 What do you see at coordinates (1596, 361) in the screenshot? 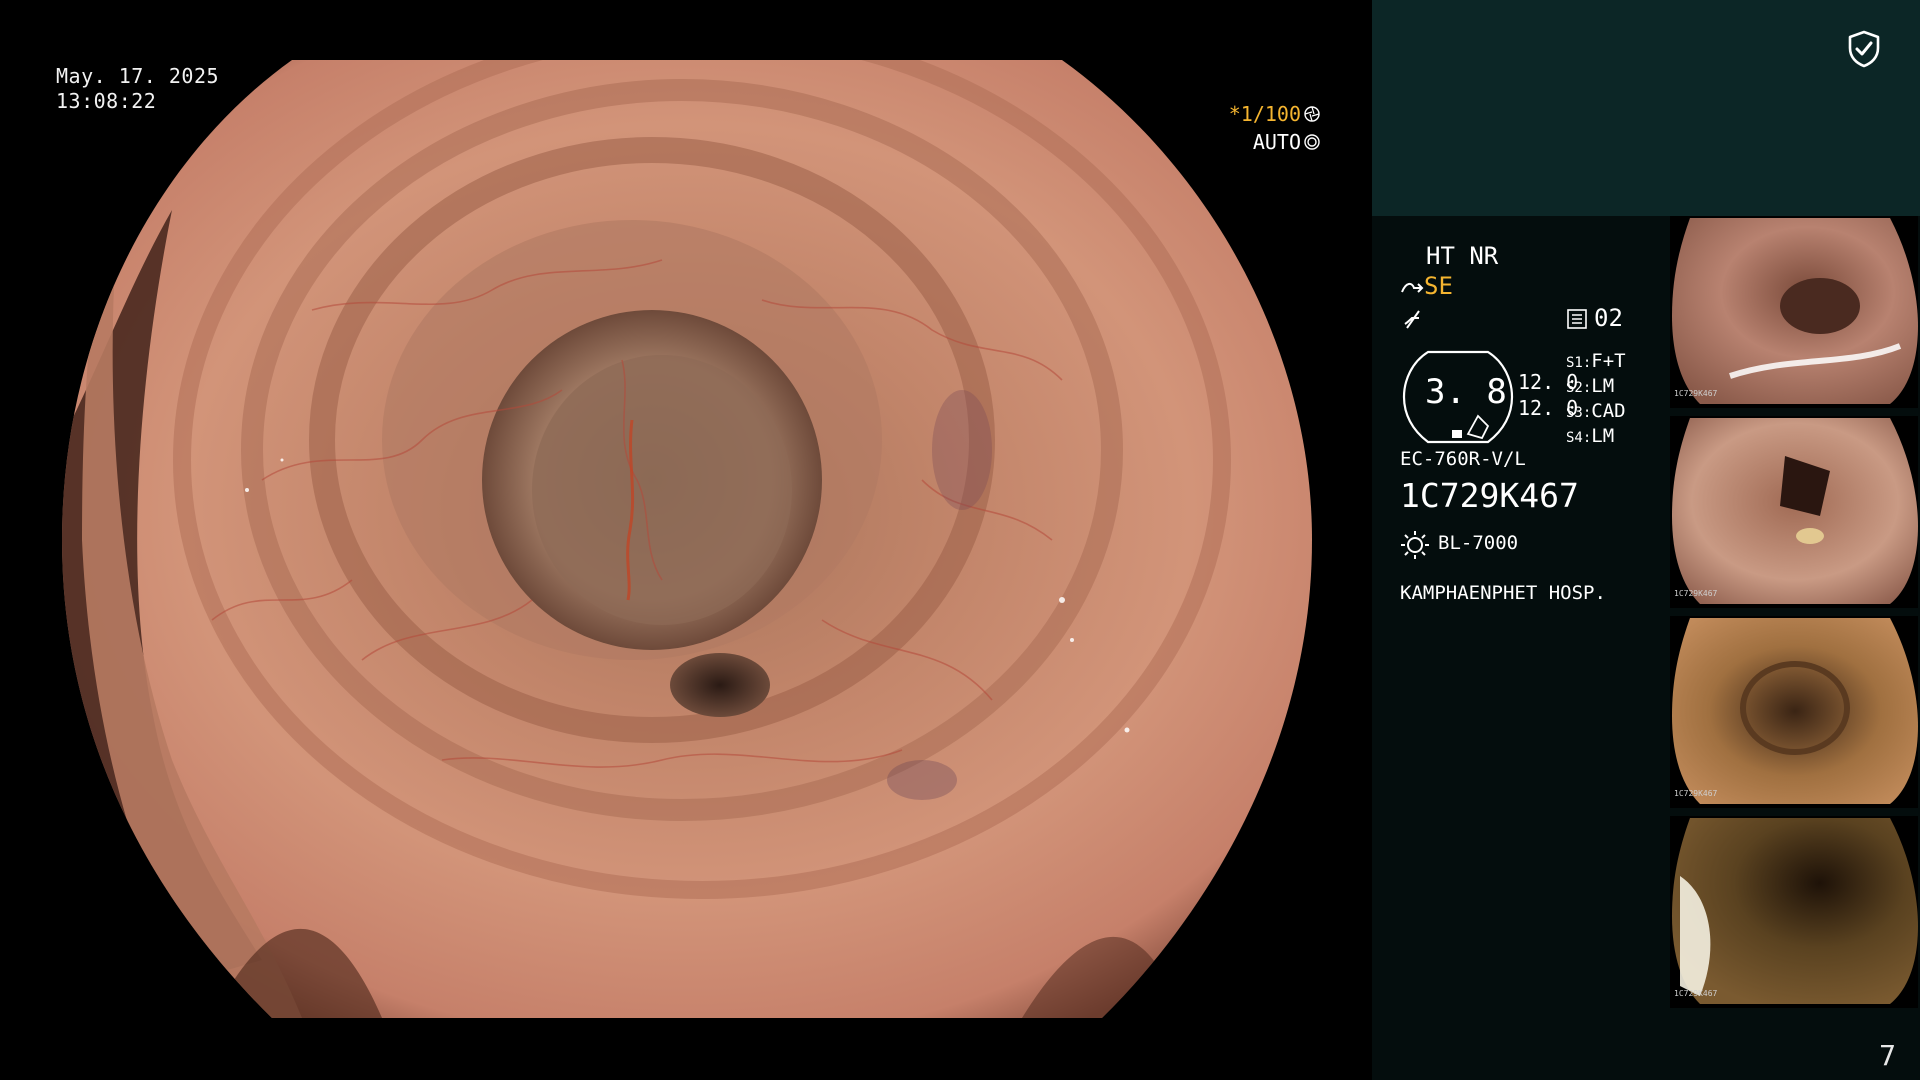
I see `setting-row: S1:F+T` at bounding box center [1596, 361].